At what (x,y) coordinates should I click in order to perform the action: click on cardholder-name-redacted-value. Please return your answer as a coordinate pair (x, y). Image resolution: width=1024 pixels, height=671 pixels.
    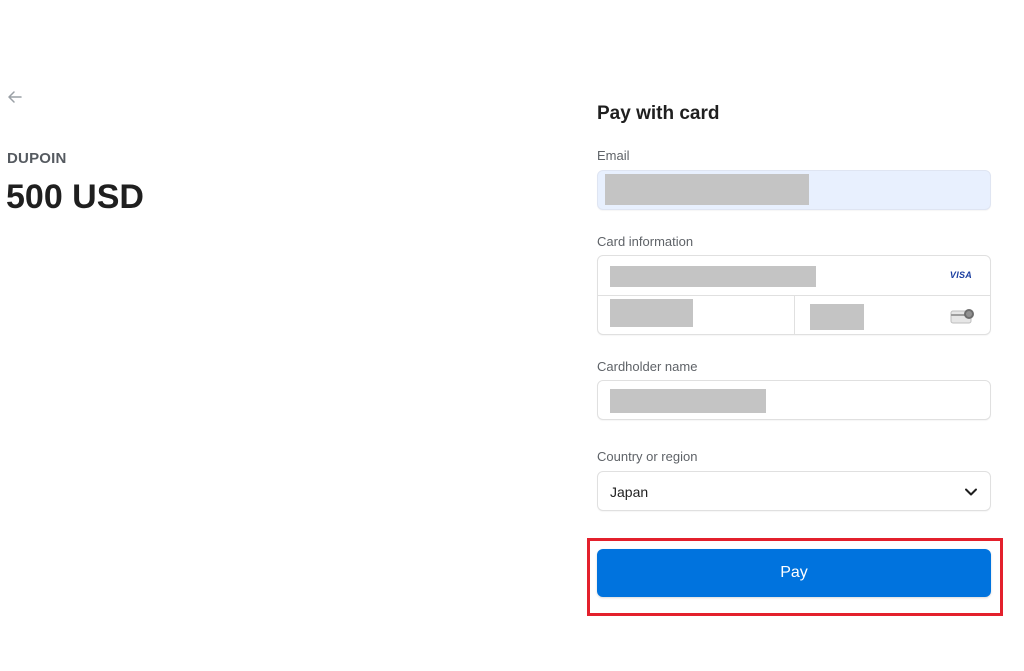
    Looking at the image, I should click on (688, 401).